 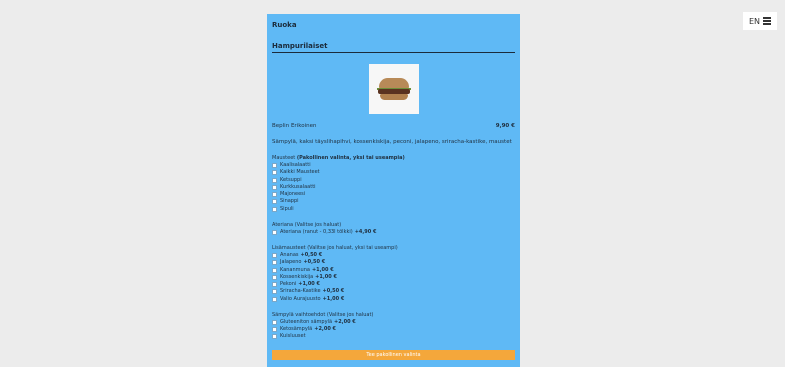 What do you see at coordinates (393, 209) in the screenshot?
I see `option-row: Sipuli` at bounding box center [393, 209].